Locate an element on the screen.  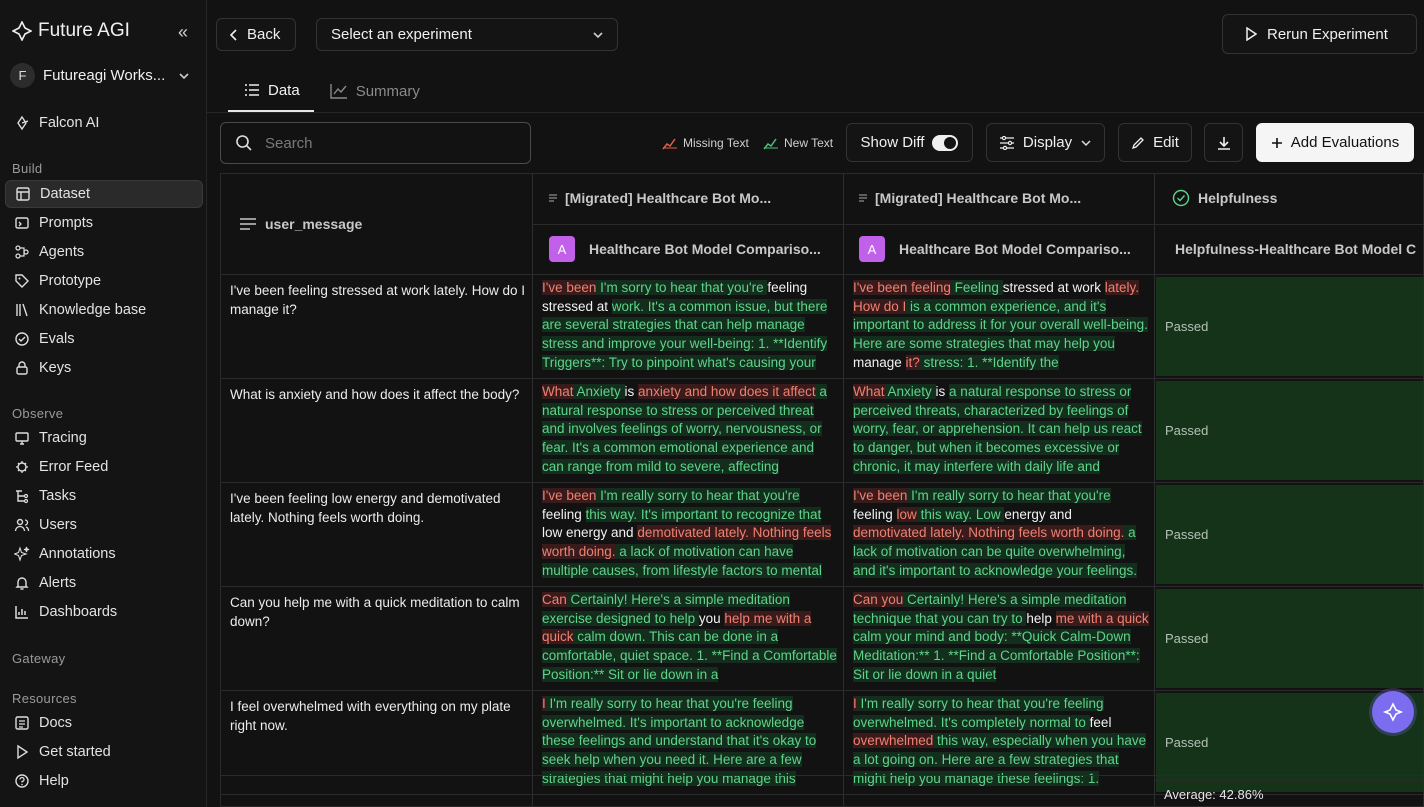
missing-text-icon is located at coordinates (669, 144).